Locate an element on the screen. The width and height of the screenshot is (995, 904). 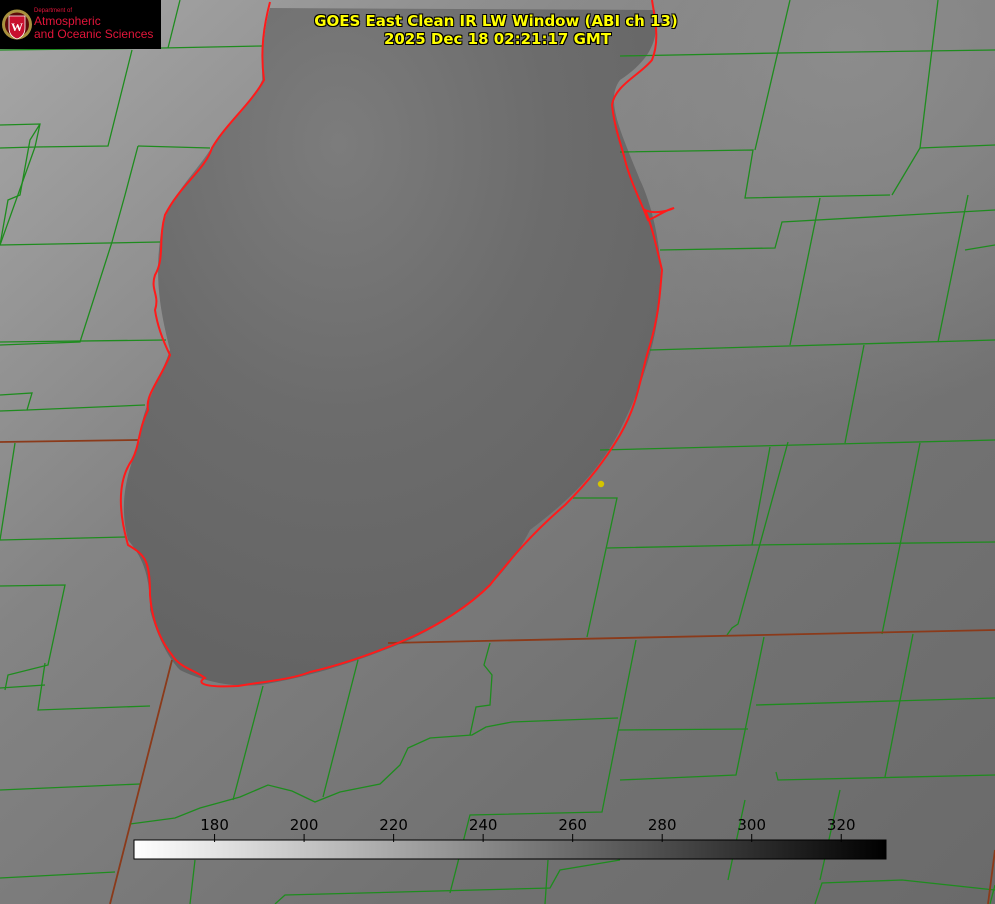
colorbar-tick-label: 260 is located at coordinates (572, 825).